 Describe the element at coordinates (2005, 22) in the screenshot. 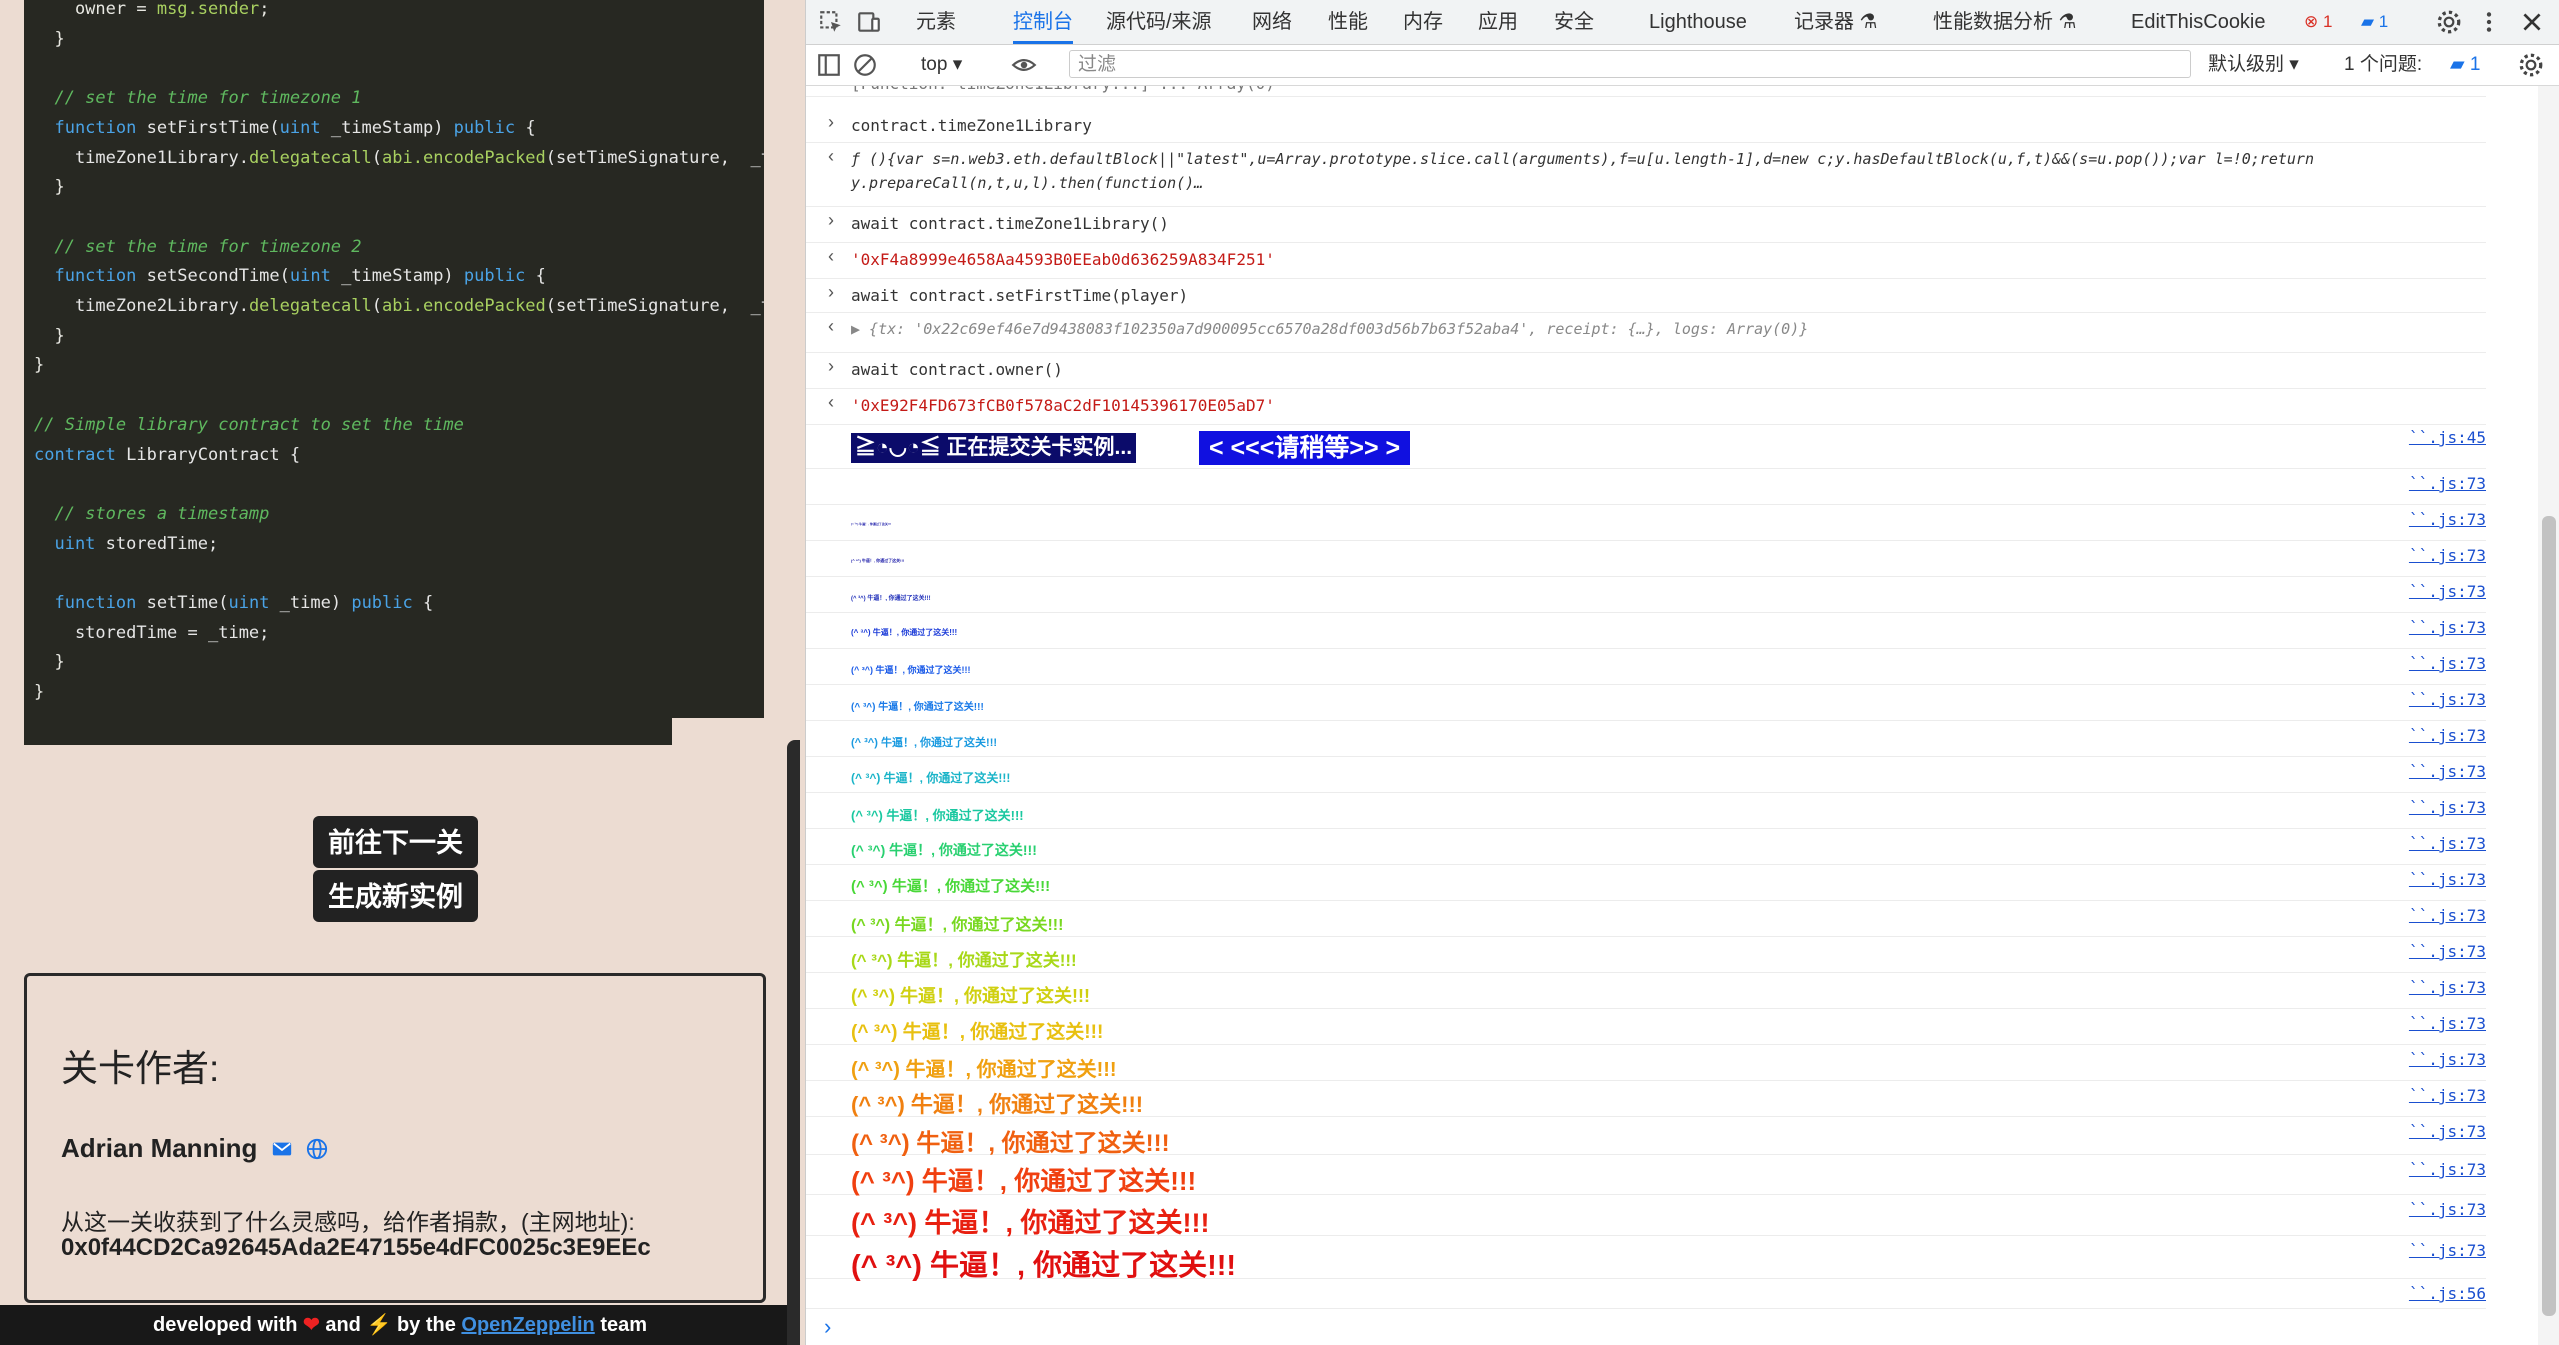

I see `devtools-tab: 性能数据分析 ⚗` at that location.